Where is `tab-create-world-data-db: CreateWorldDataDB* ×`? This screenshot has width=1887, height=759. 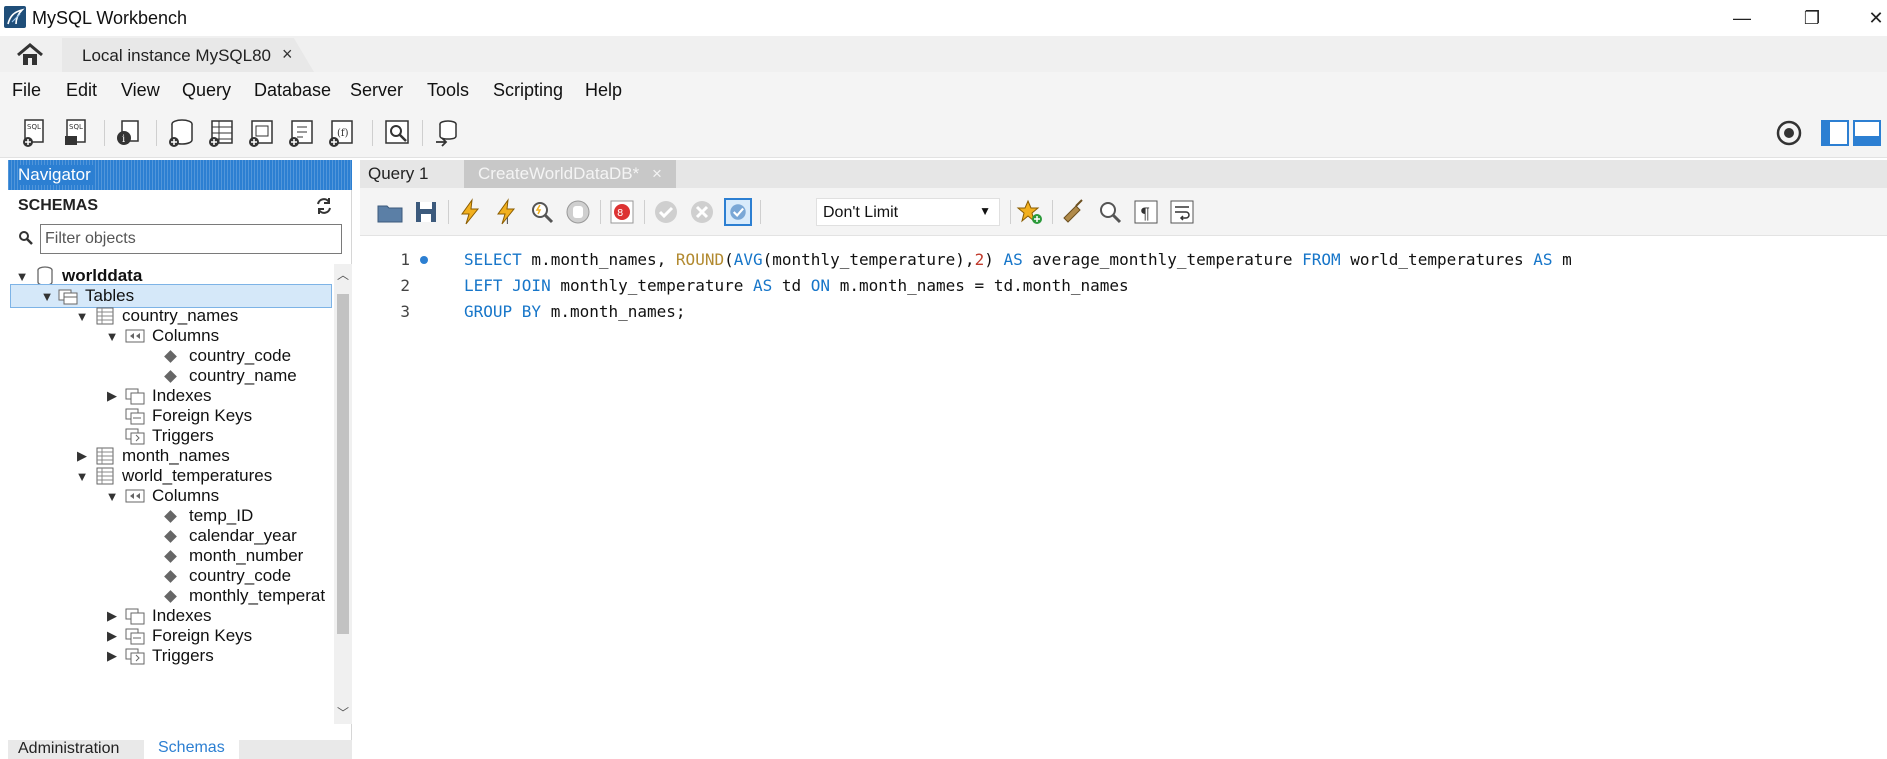
tab-create-world-data-db: CreateWorldDataDB* × is located at coordinates (570, 174).